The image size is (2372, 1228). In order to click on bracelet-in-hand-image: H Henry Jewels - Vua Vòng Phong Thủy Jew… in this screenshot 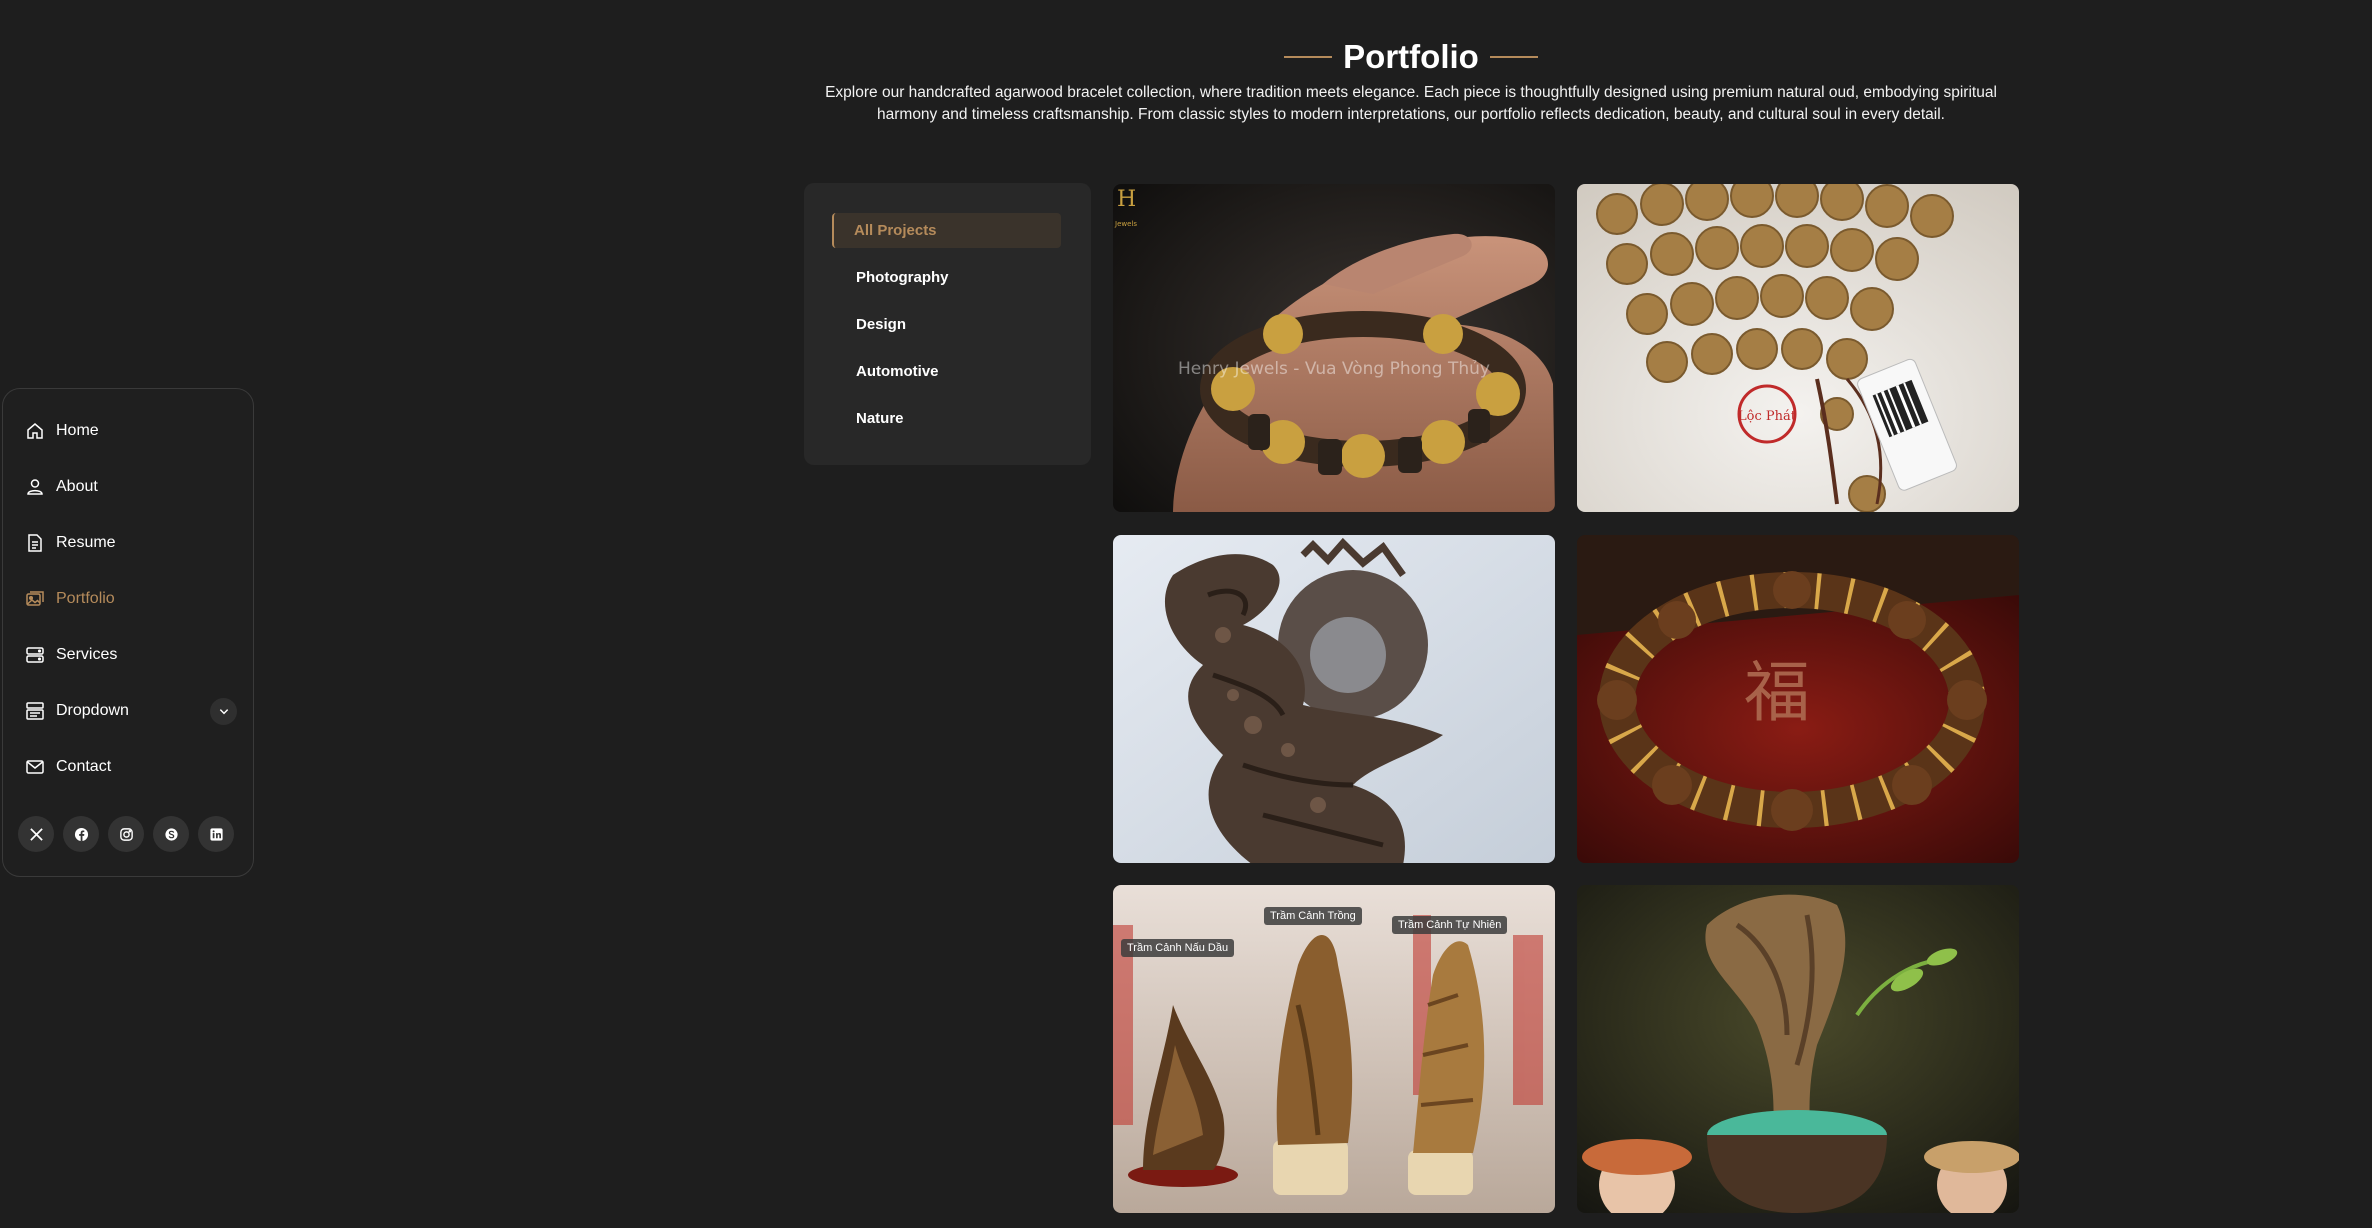, I will do `click(1334, 348)`.